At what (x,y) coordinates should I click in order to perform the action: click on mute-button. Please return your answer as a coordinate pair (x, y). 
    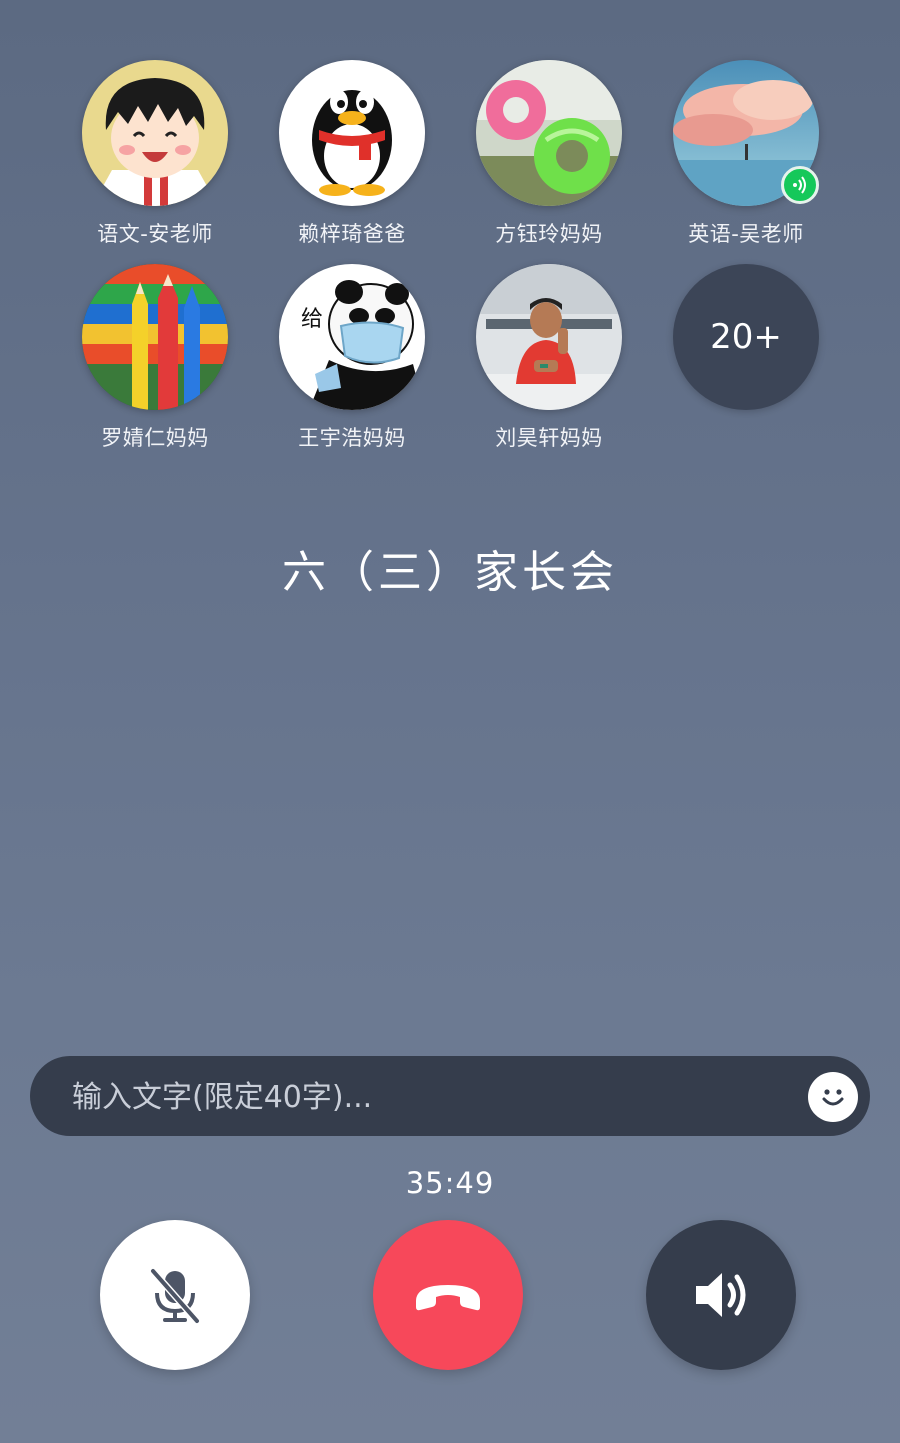
    Looking at the image, I should click on (175, 1295).